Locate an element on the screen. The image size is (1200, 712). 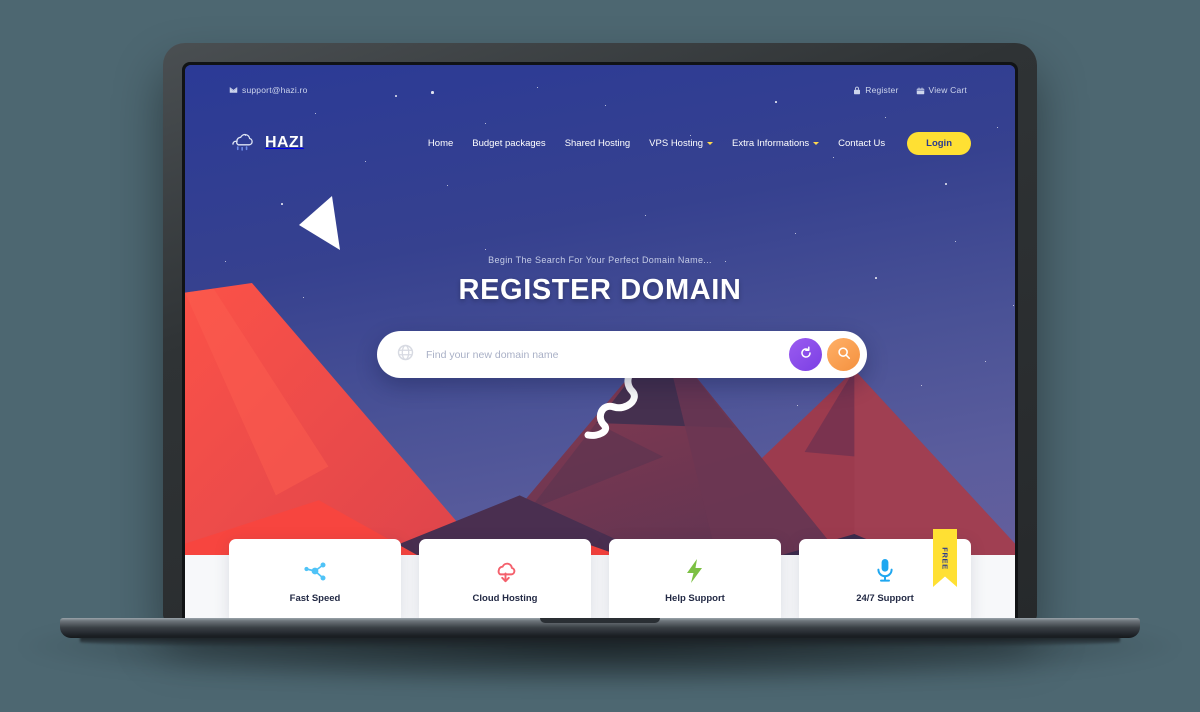
laptop-base is located at coordinates (600, 628).